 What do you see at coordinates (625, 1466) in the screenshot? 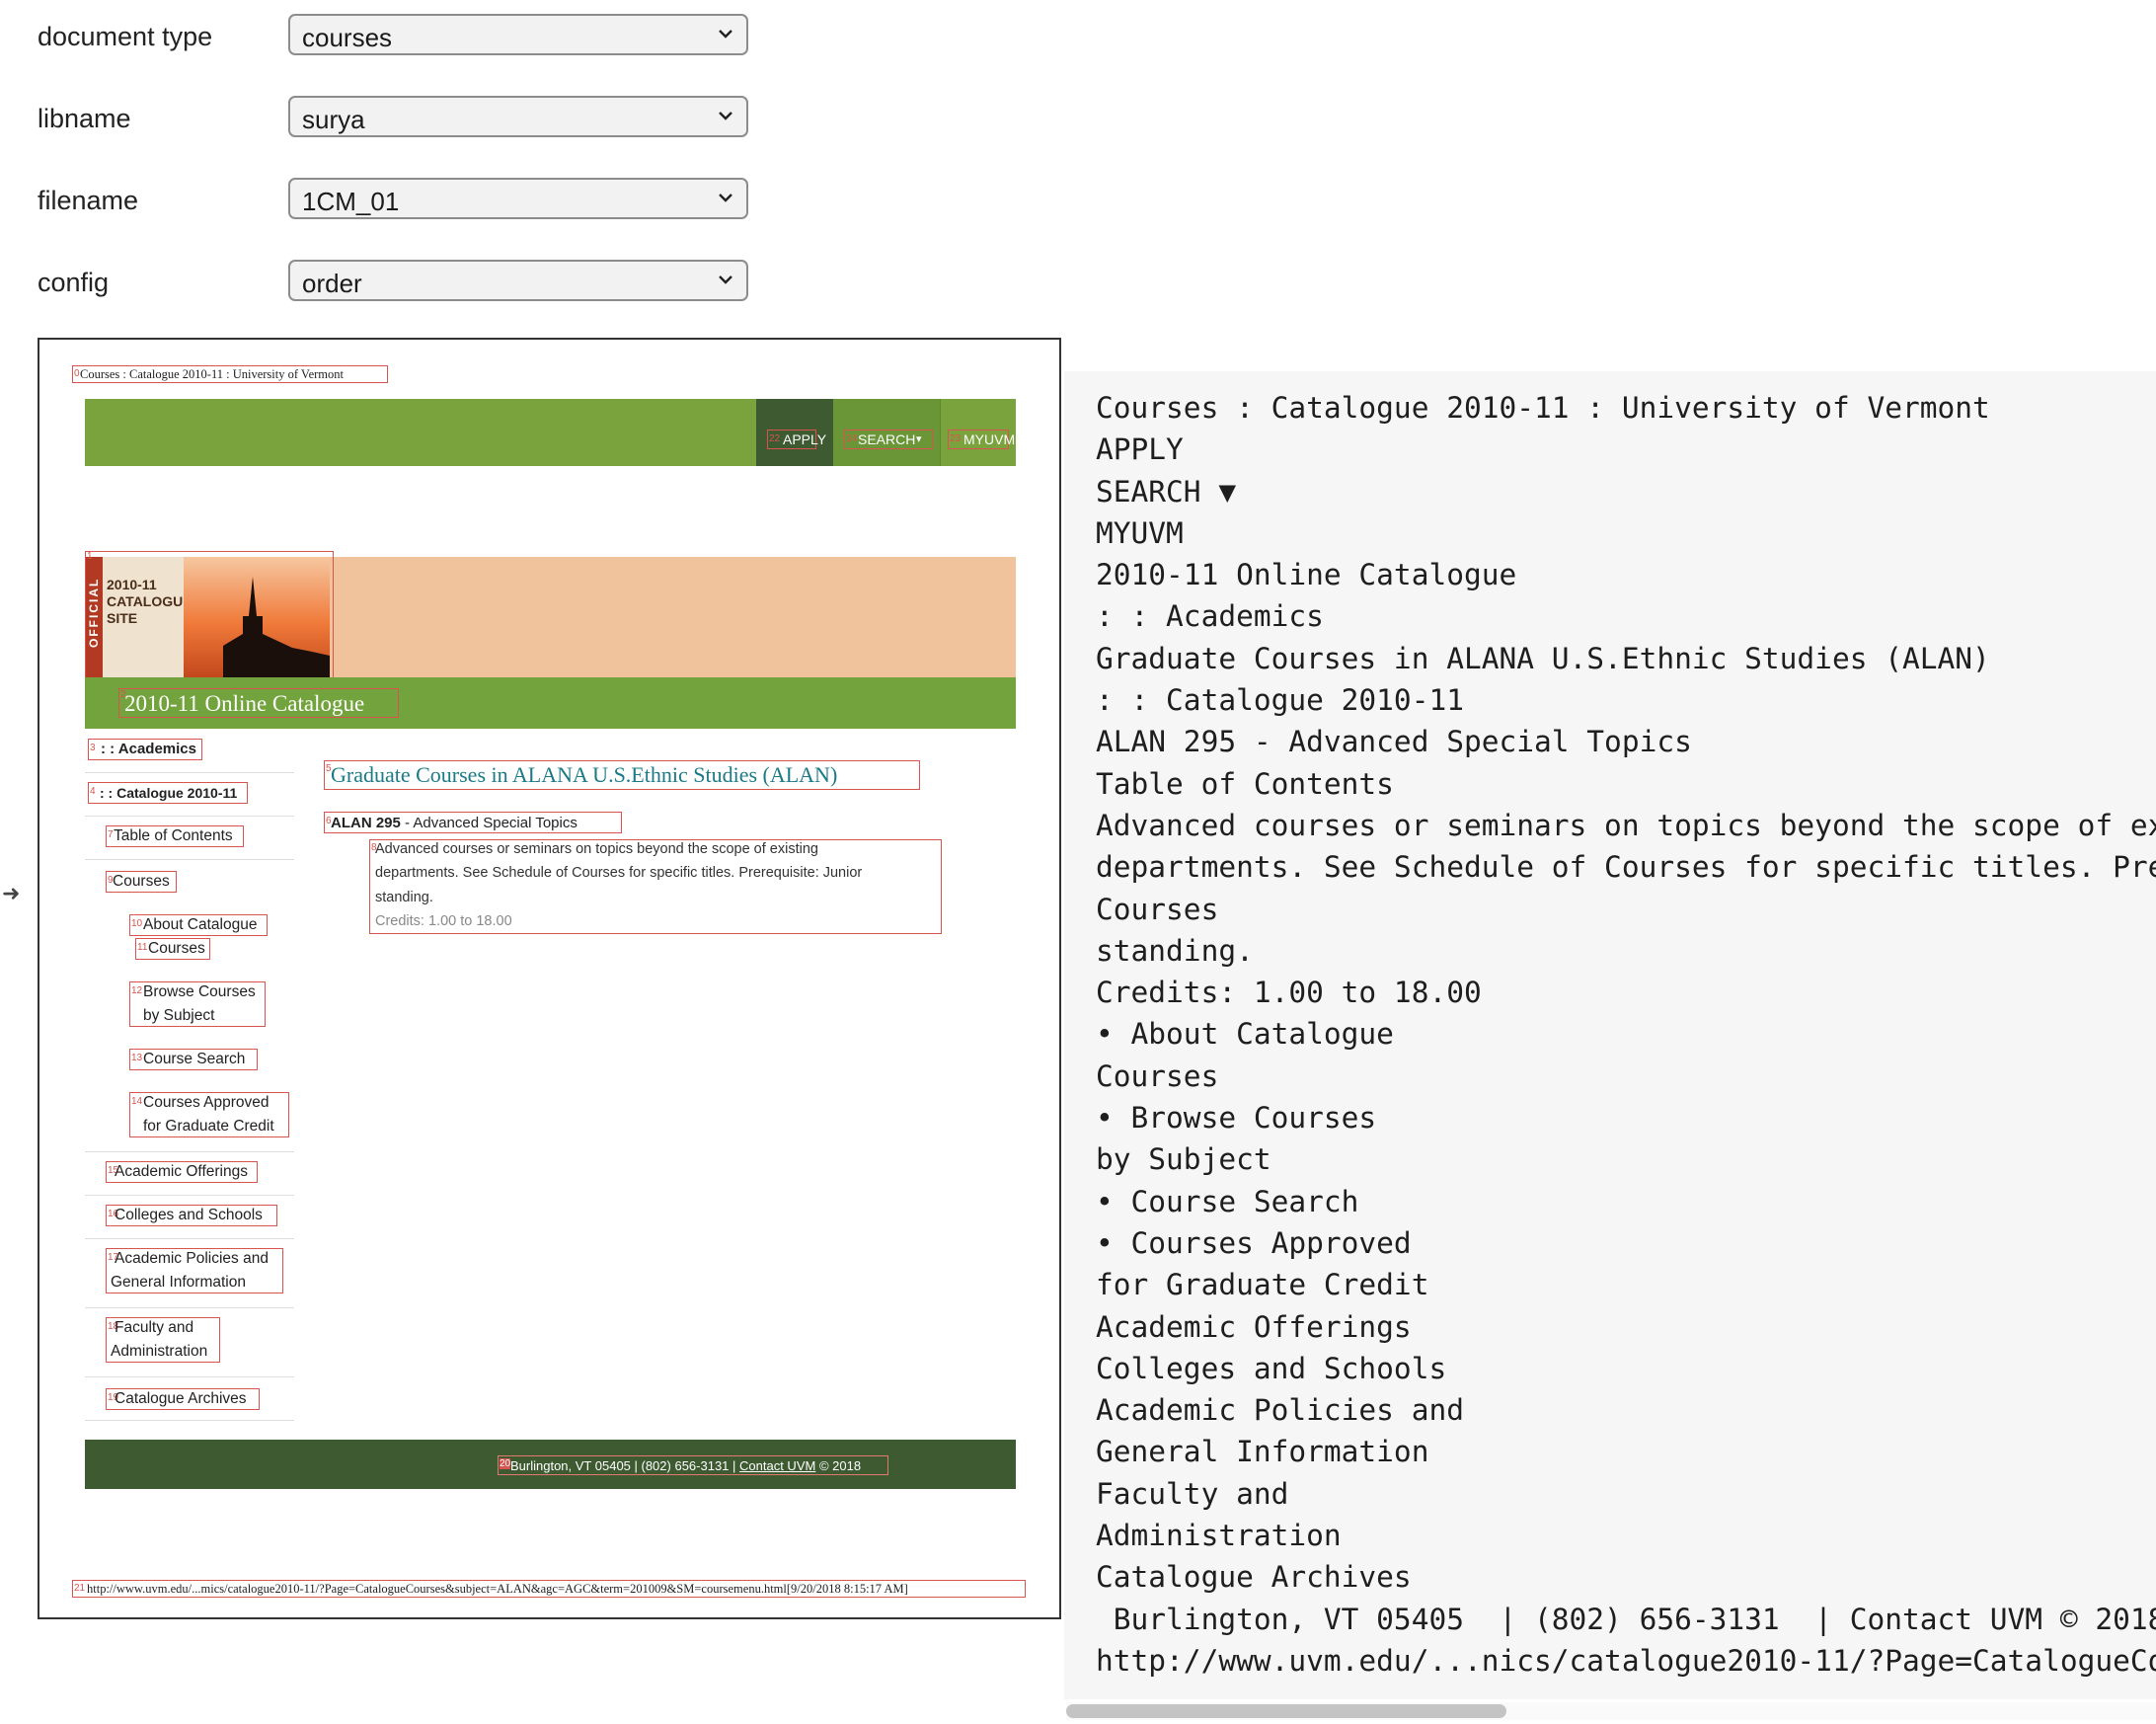
I see `footer-address: Burlington, VT 05405 | (802) 656-3131 |` at bounding box center [625, 1466].